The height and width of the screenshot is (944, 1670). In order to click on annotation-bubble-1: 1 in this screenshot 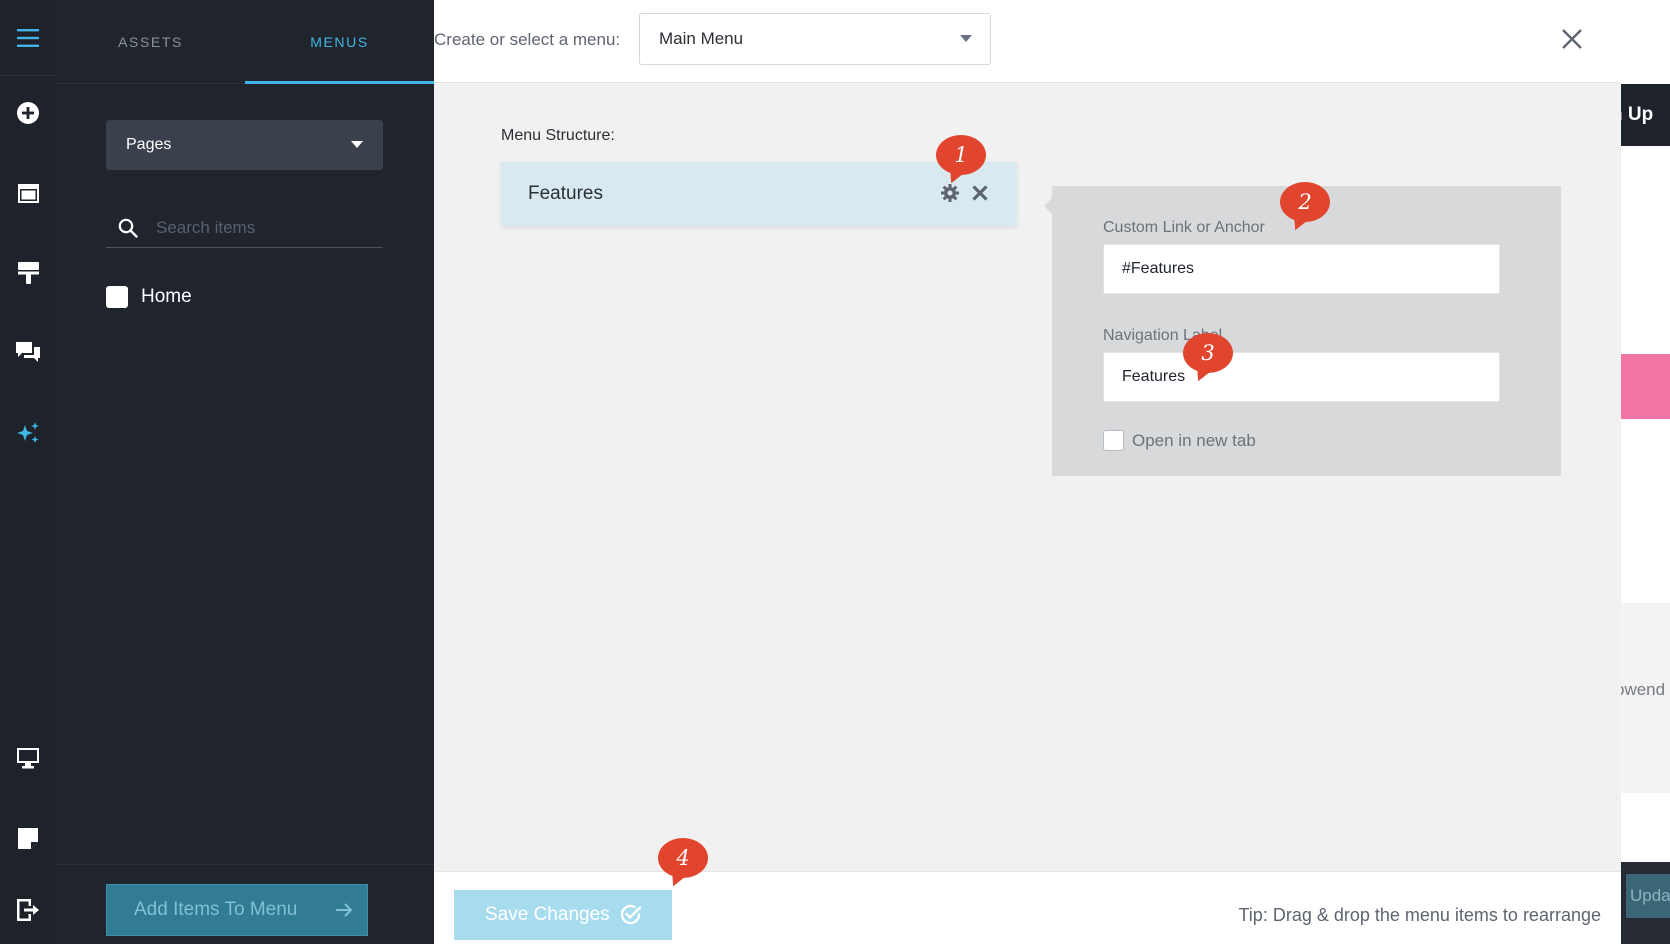, I will do `click(961, 155)`.